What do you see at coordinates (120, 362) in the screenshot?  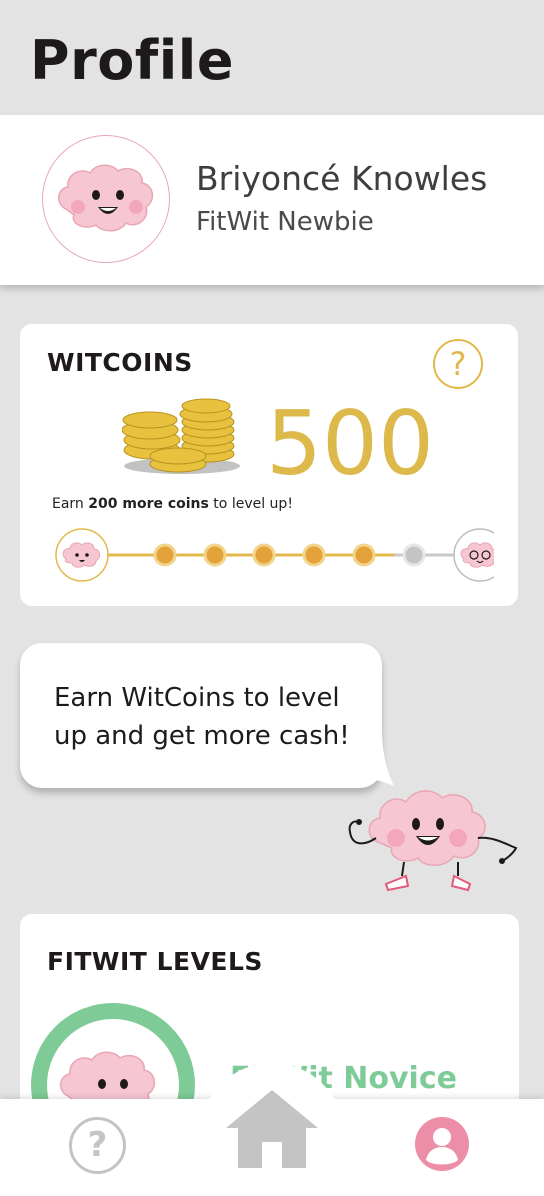 I see `witcoins-heading: WITCOINS` at bounding box center [120, 362].